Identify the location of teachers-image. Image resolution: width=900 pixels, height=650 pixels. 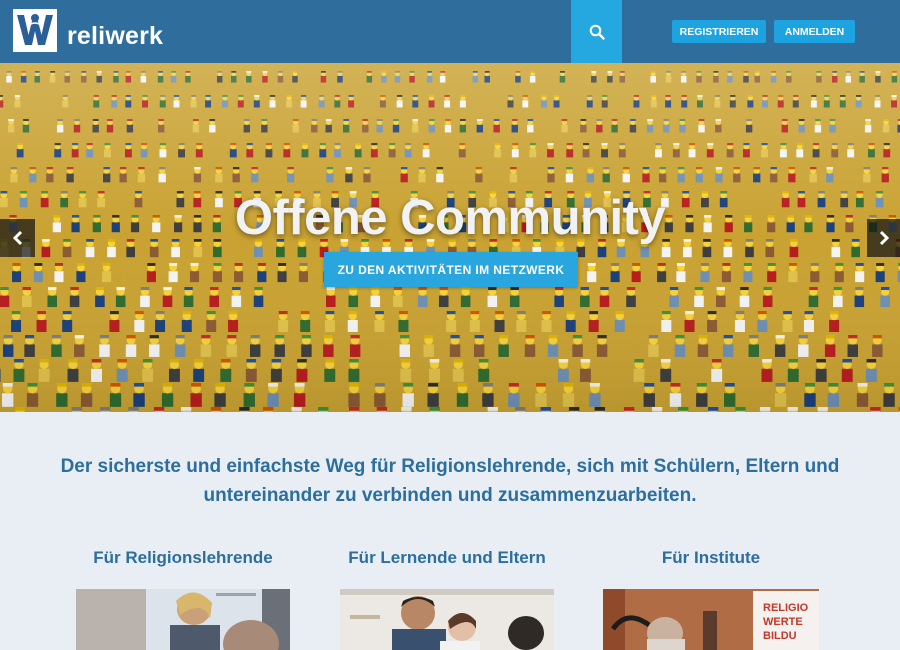
(183, 619).